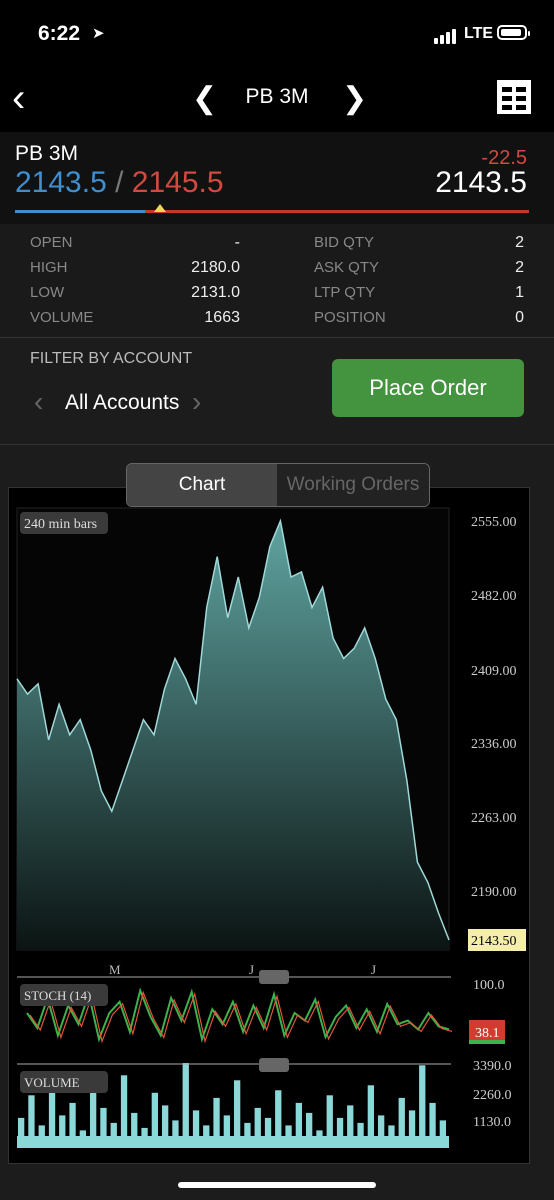 The width and height of the screenshot is (554, 1200). I want to click on stat-row: VOLUME 1663 POSITION 0, so click(277, 321).